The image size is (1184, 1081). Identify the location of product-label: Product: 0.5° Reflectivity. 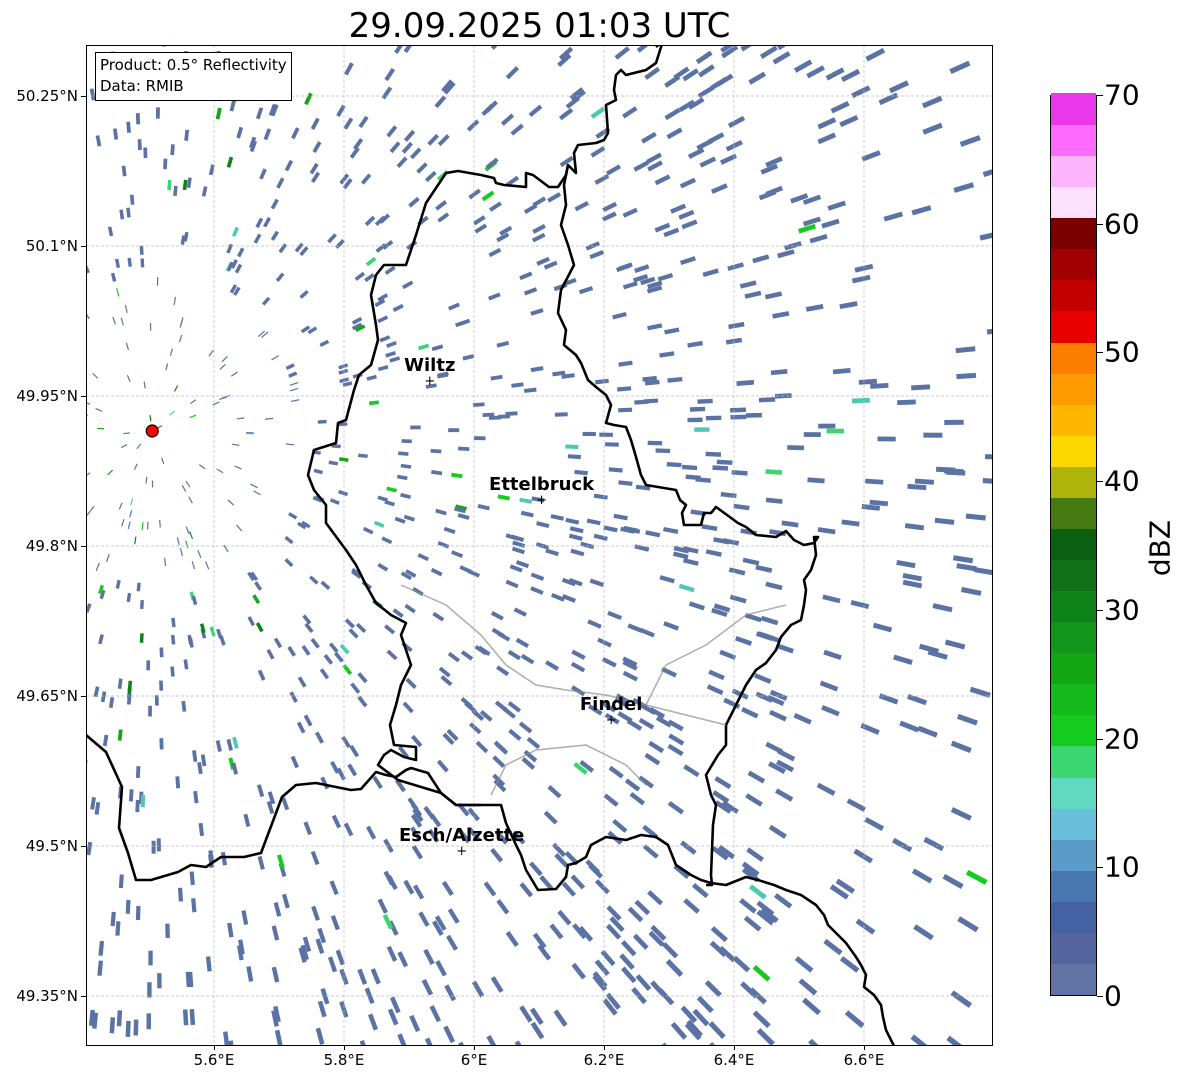
(193, 65).